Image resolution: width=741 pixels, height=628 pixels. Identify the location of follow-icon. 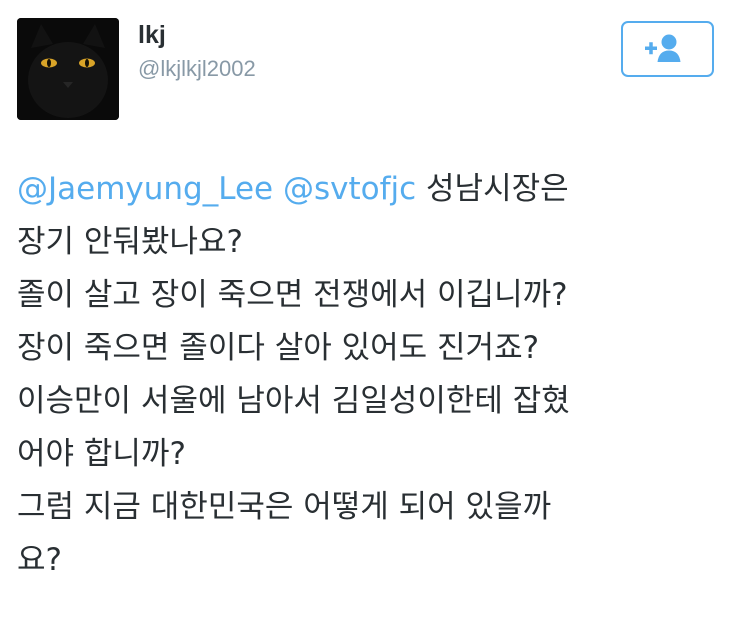
(663, 48).